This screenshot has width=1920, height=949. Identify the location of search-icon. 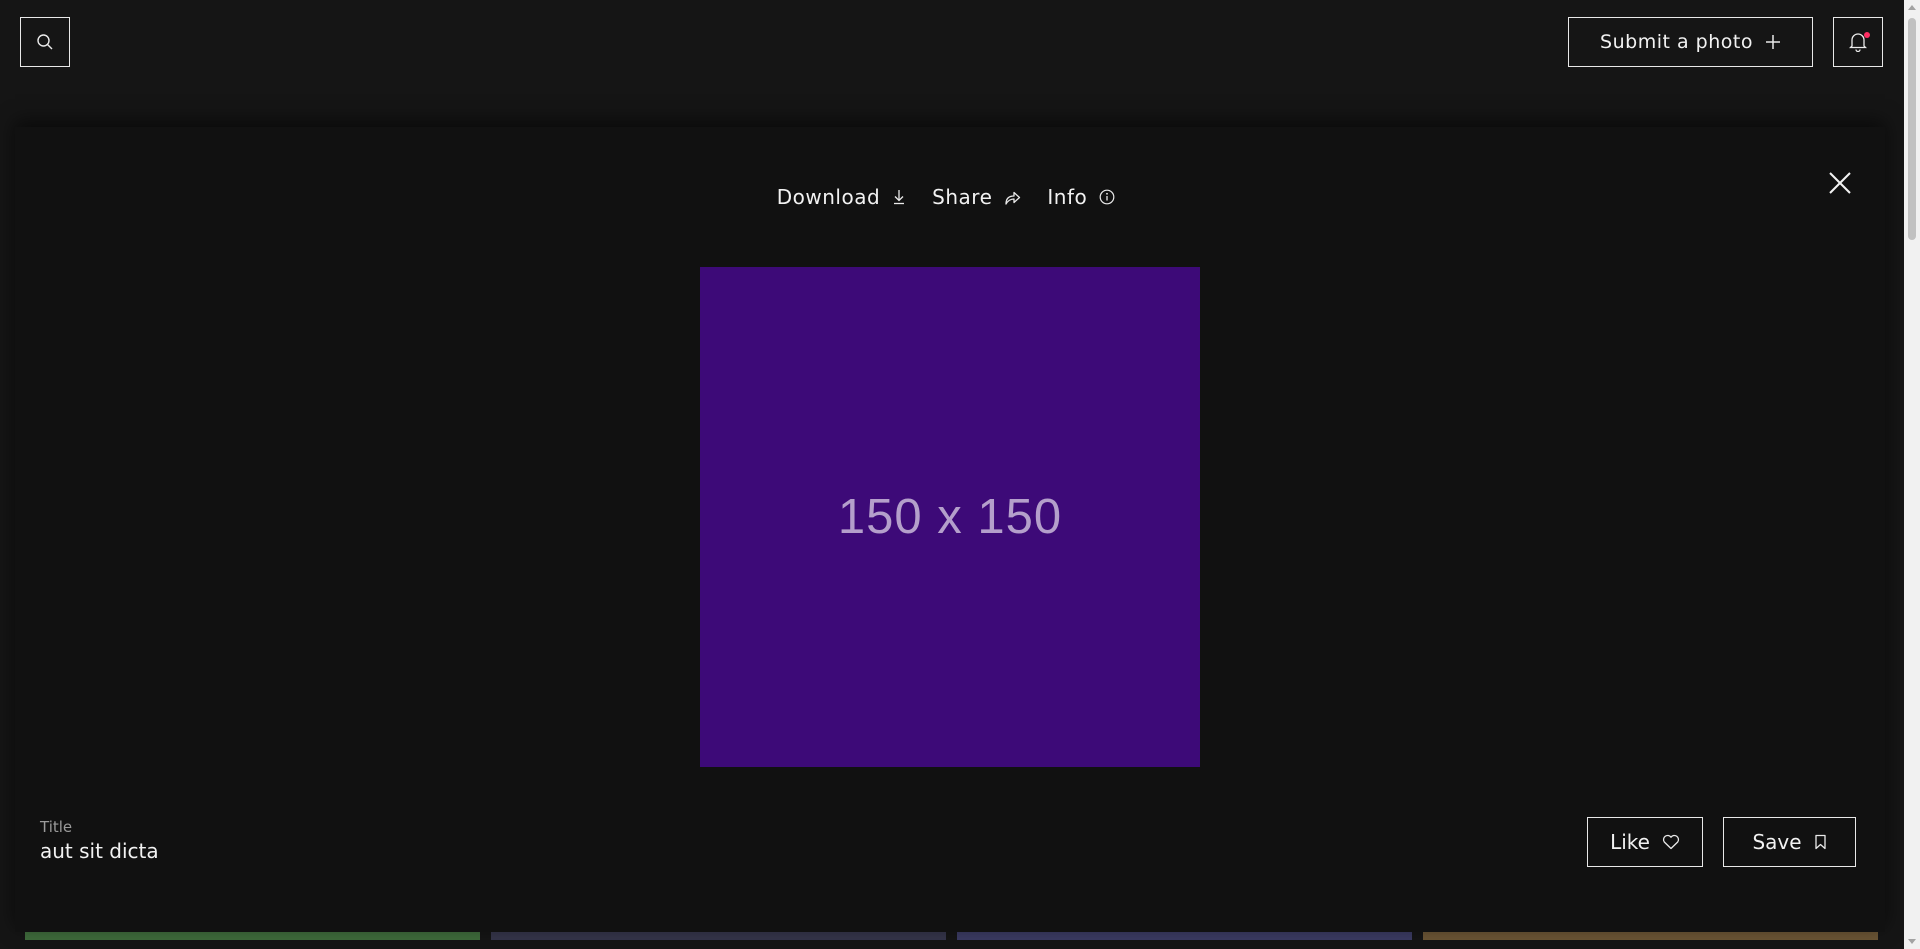
(45, 42).